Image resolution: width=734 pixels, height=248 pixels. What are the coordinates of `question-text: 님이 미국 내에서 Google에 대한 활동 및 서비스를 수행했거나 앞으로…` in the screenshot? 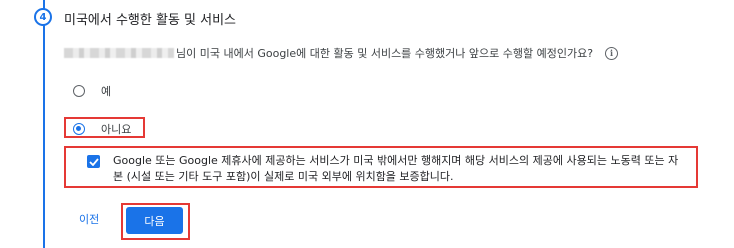 It's located at (385, 53).